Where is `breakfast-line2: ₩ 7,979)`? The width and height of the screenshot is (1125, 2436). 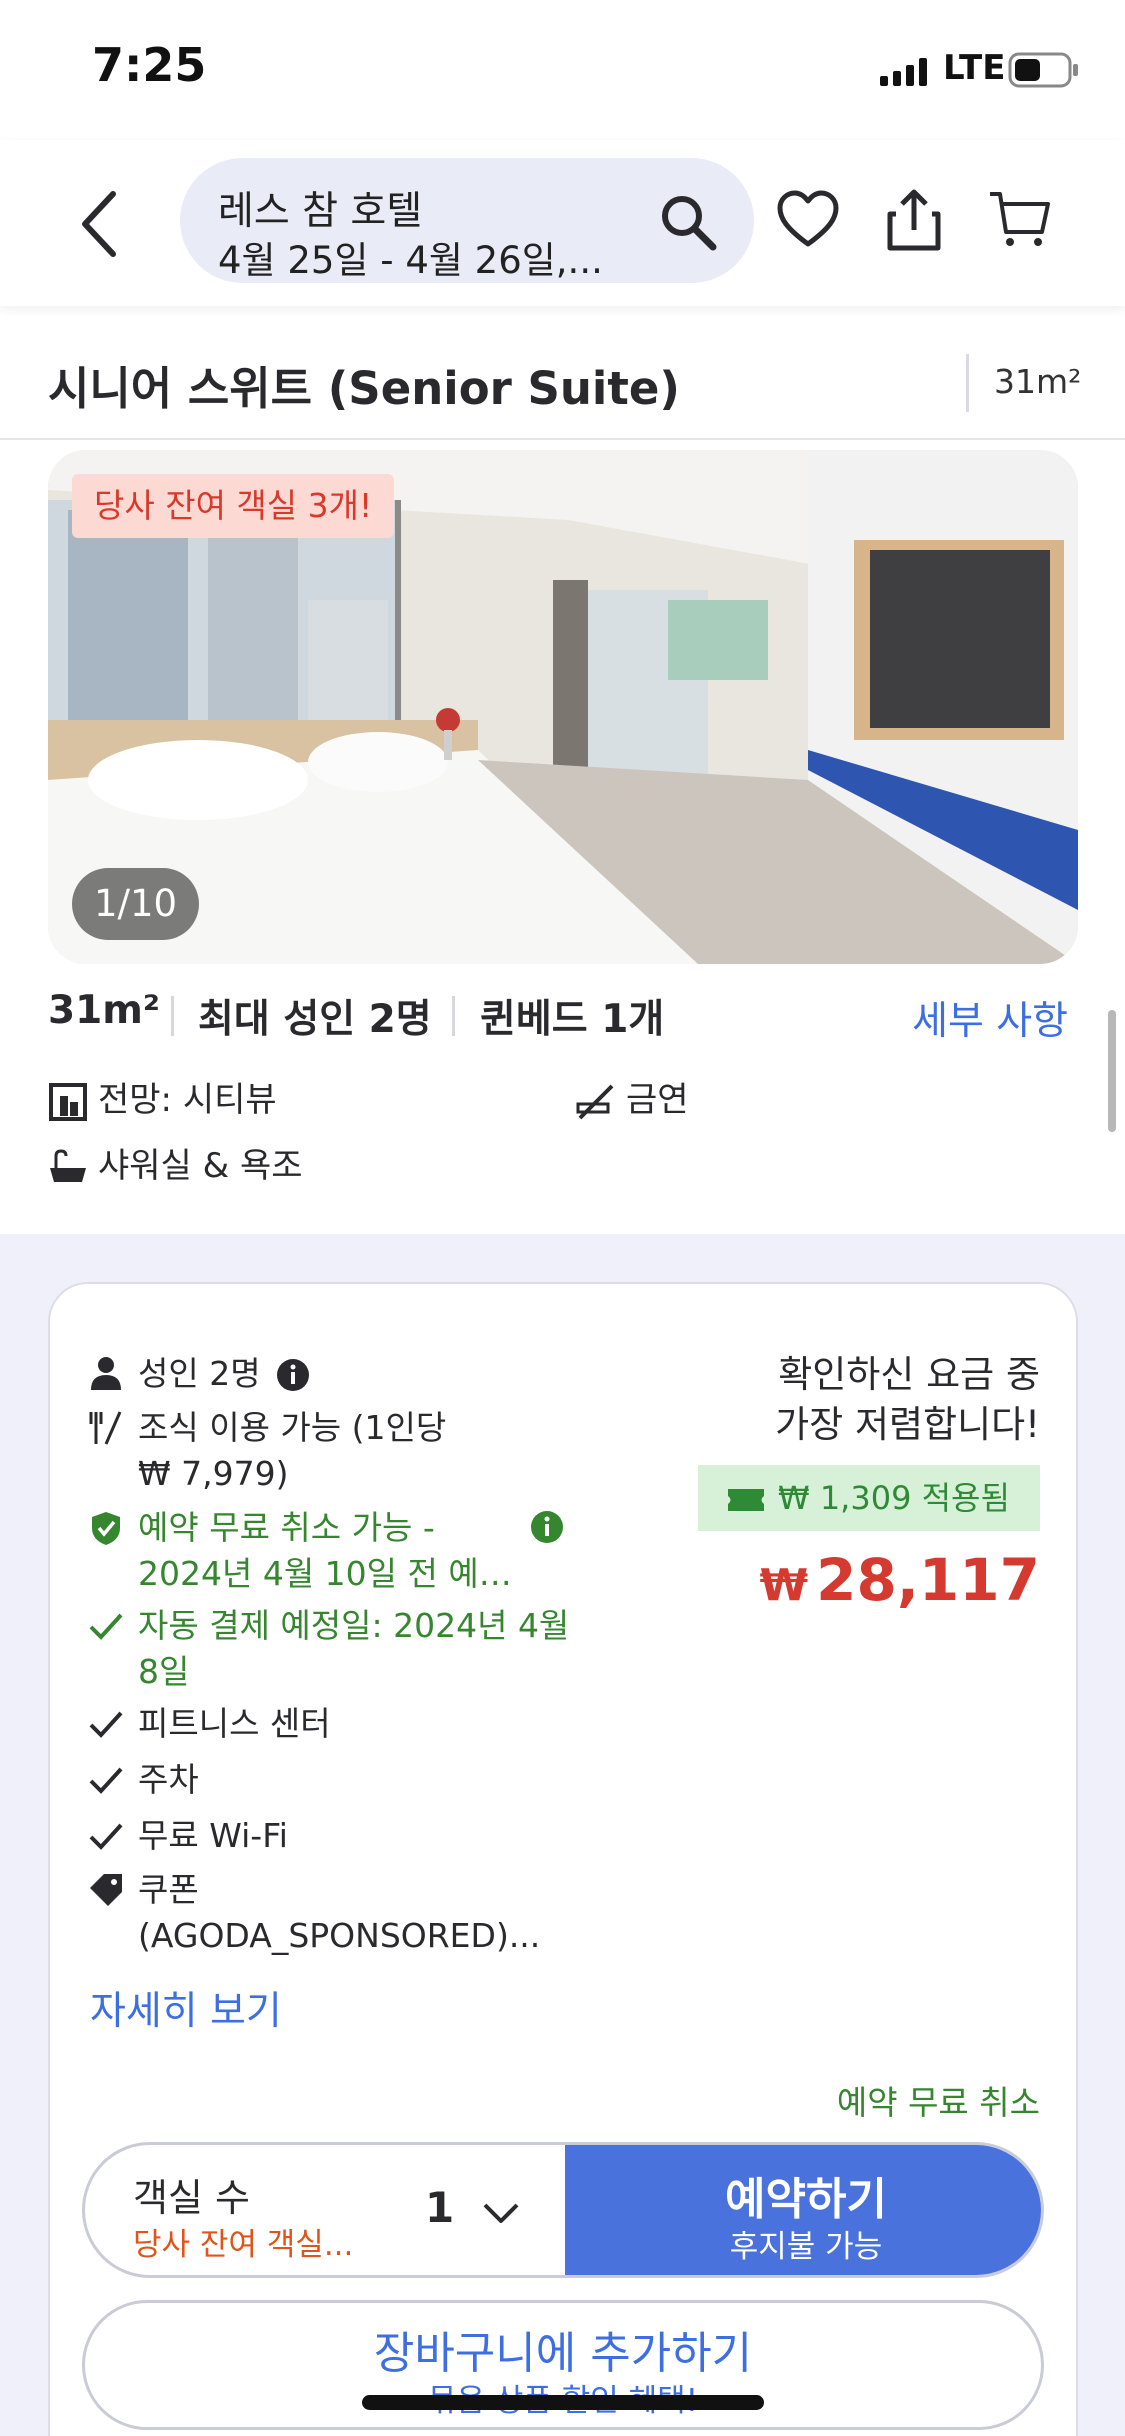 breakfast-line2: ₩ 7,979) is located at coordinates (213, 1473).